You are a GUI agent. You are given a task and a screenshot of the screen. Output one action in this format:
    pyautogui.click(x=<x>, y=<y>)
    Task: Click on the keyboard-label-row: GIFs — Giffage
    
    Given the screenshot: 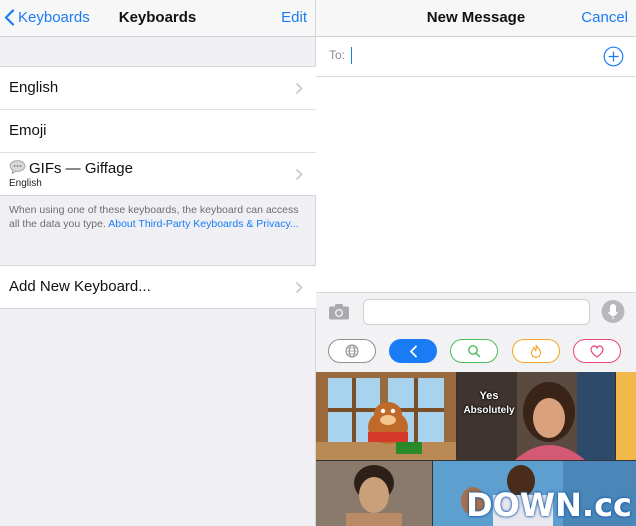 What is the action you would take?
    pyautogui.click(x=71, y=168)
    